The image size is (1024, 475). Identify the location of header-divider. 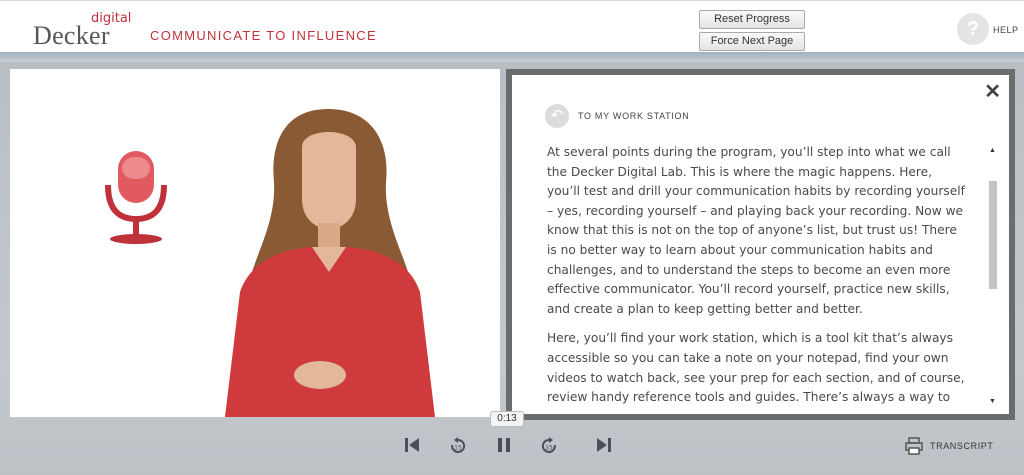
(512, 57).